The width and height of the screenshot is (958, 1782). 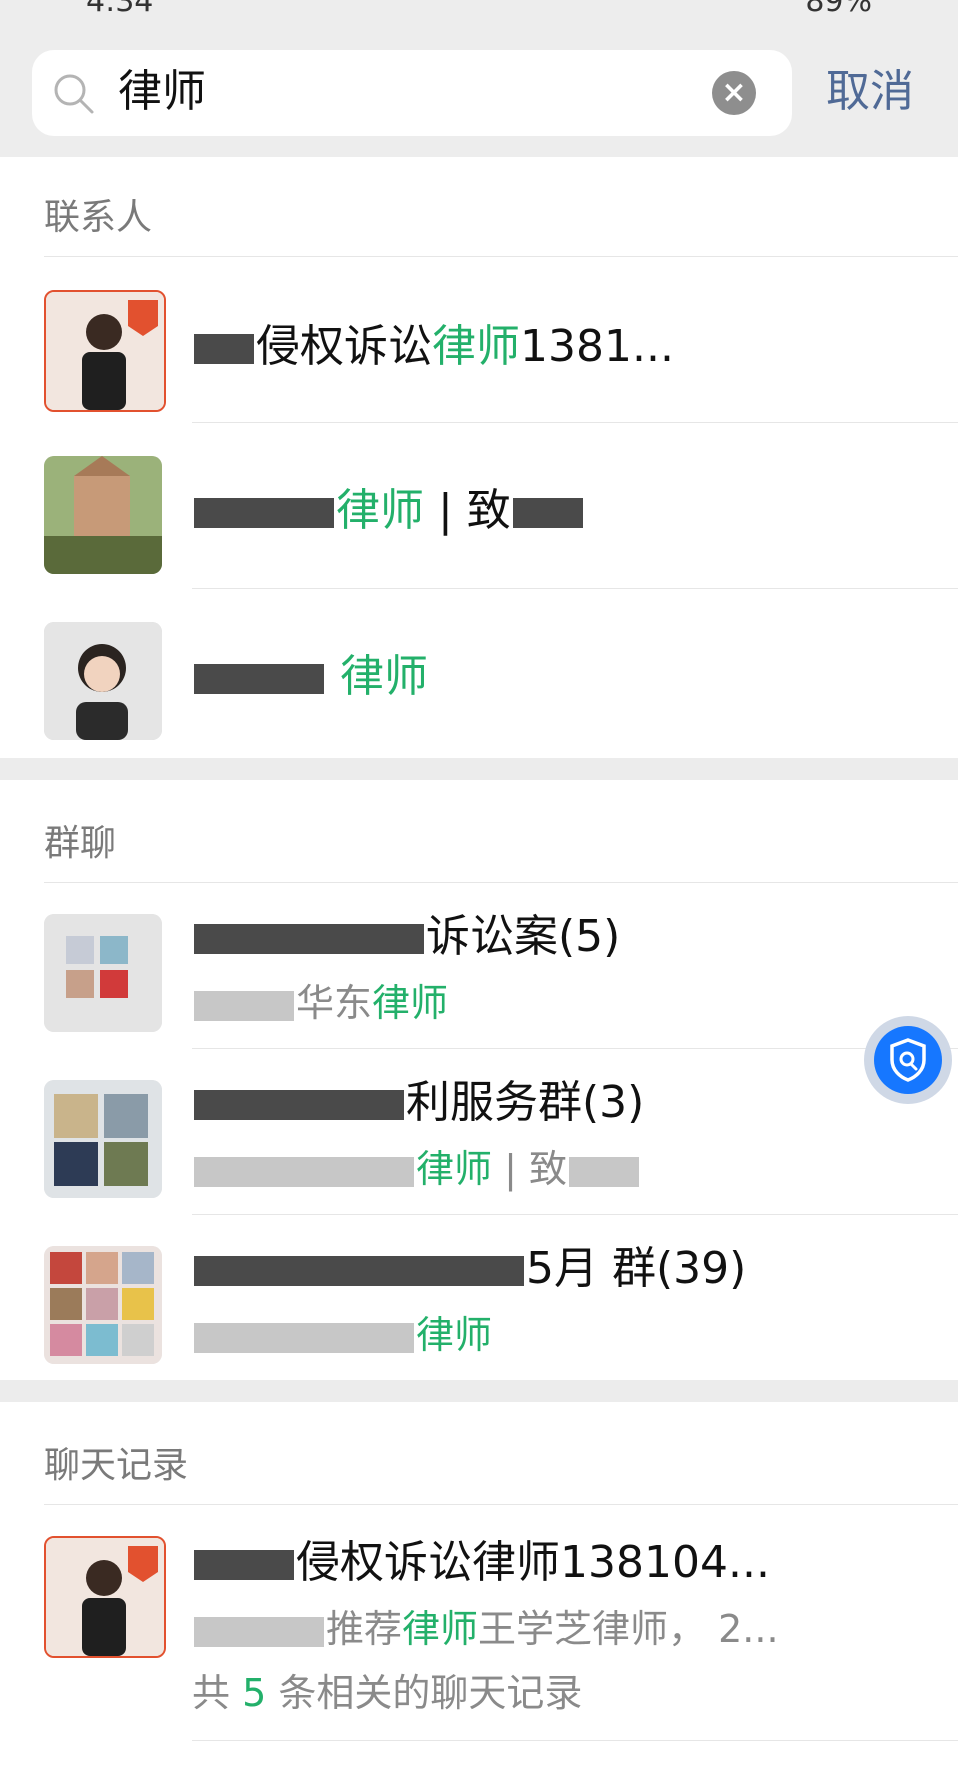 What do you see at coordinates (870, 92) in the screenshot?
I see `cancel-button: 取消` at bounding box center [870, 92].